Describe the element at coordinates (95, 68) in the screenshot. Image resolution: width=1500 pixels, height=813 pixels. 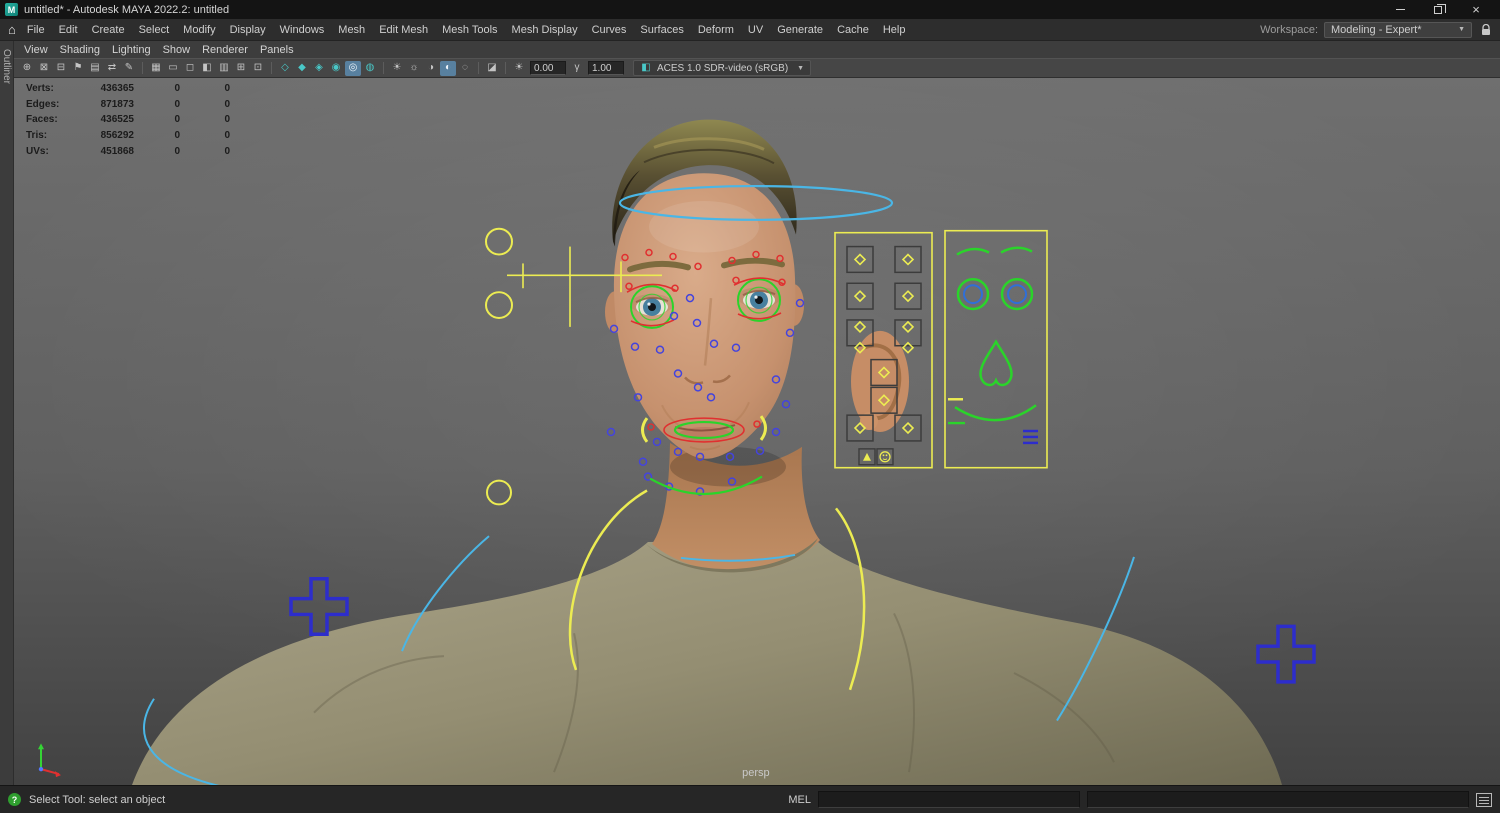
I see `image-plane-icon: ▤` at that location.